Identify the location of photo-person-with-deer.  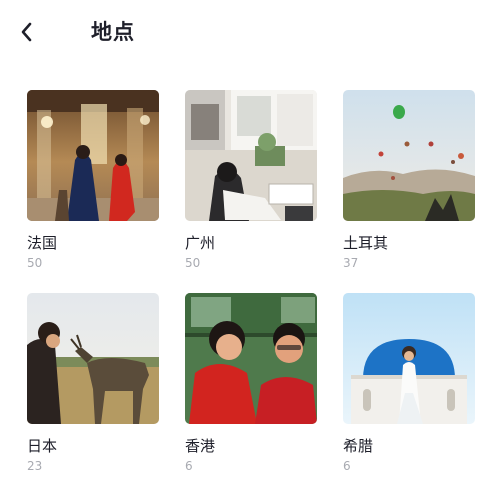
(93, 358).